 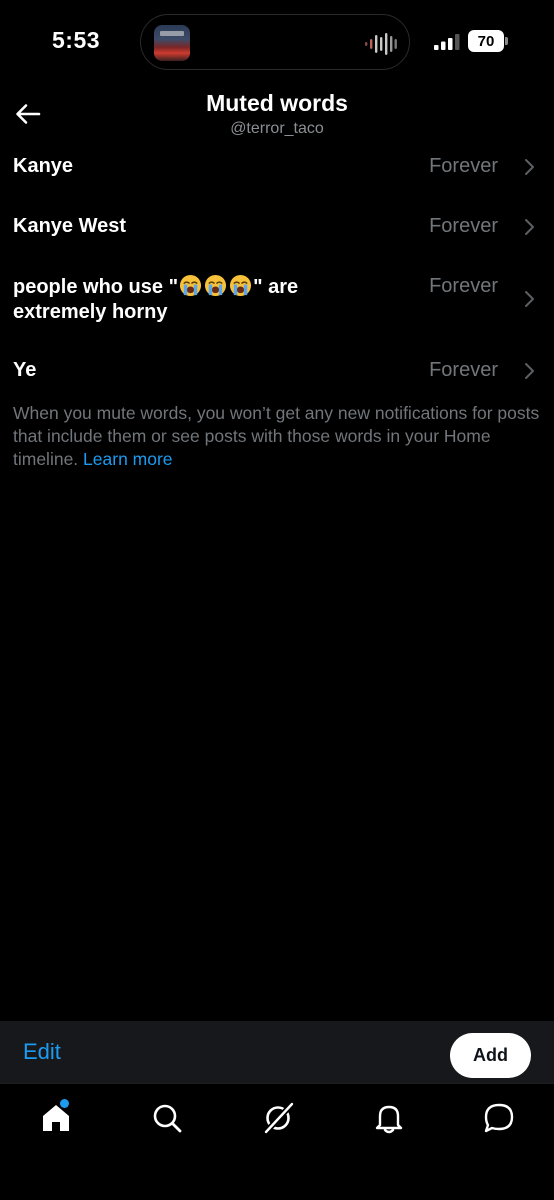 I want to click on header: Muted words @terror_taco, so click(x=277, y=116).